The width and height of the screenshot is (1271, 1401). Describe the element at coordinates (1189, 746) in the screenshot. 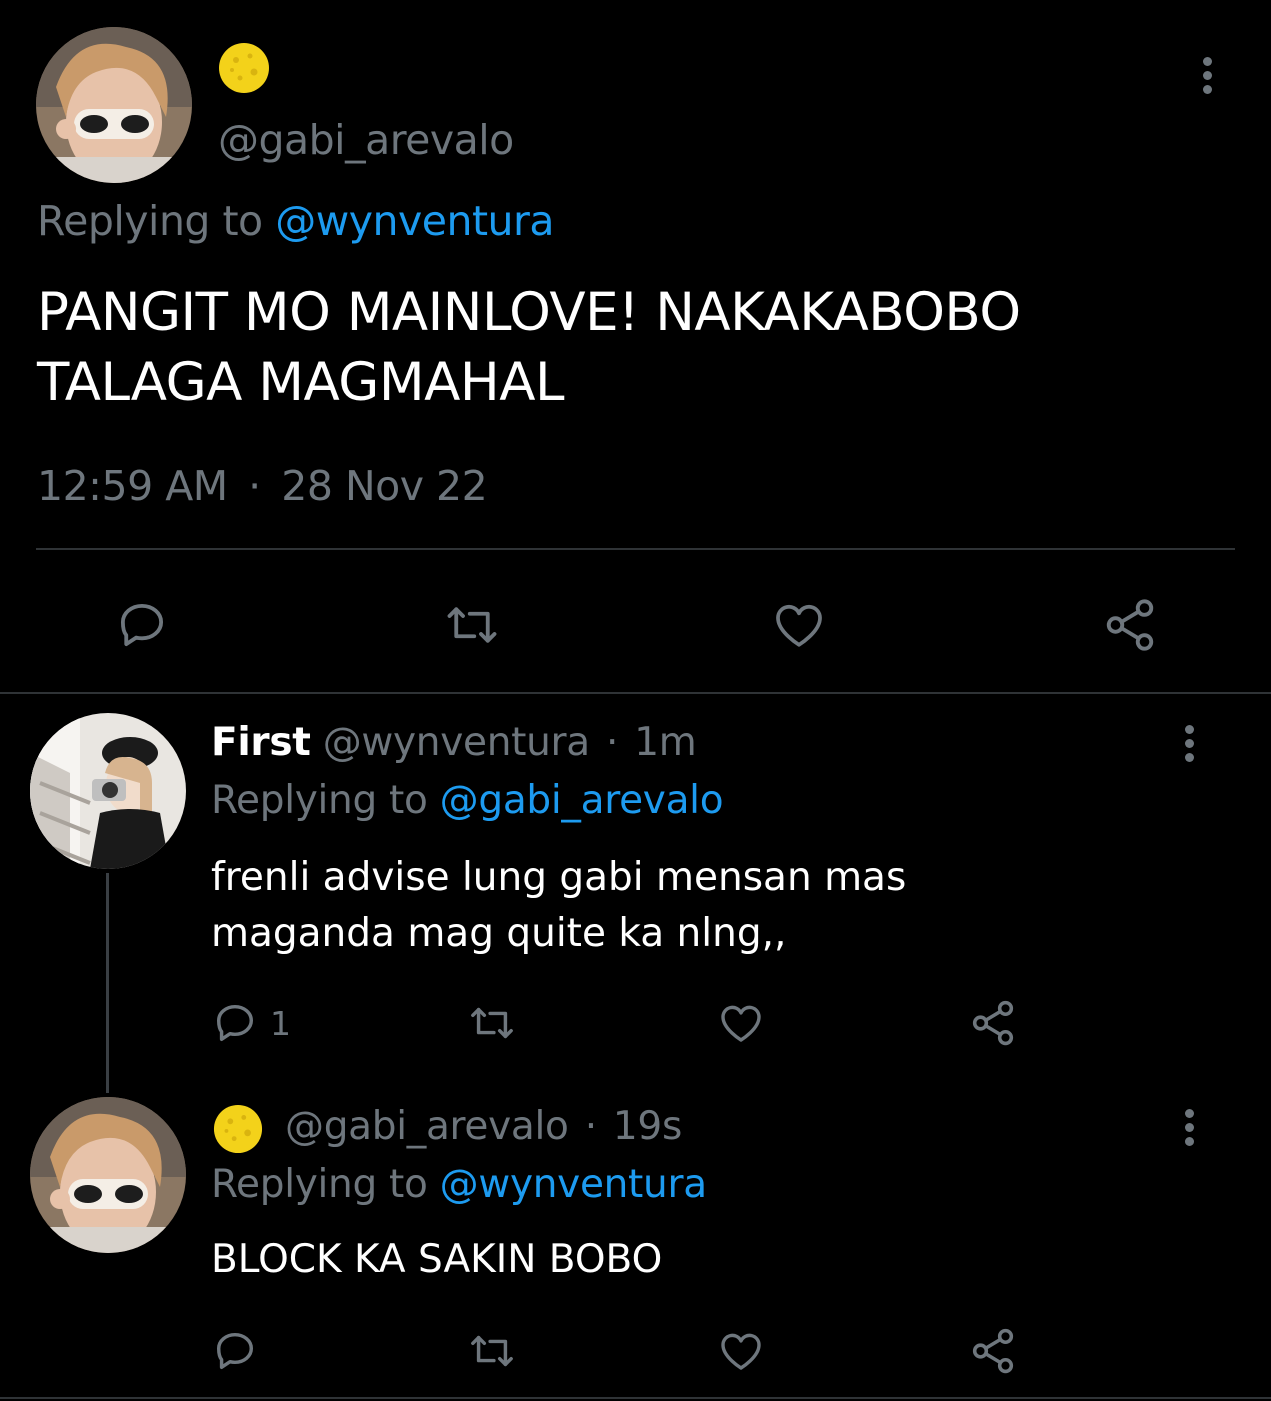

I see `reply1-more-options-icon` at that location.